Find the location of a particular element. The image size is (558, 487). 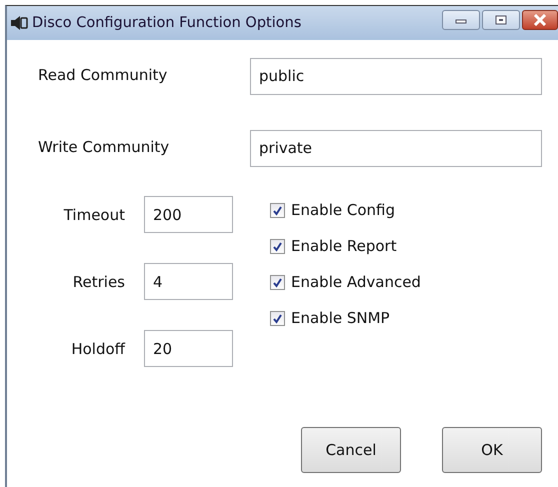

field-label: Read Community is located at coordinates (103, 75).